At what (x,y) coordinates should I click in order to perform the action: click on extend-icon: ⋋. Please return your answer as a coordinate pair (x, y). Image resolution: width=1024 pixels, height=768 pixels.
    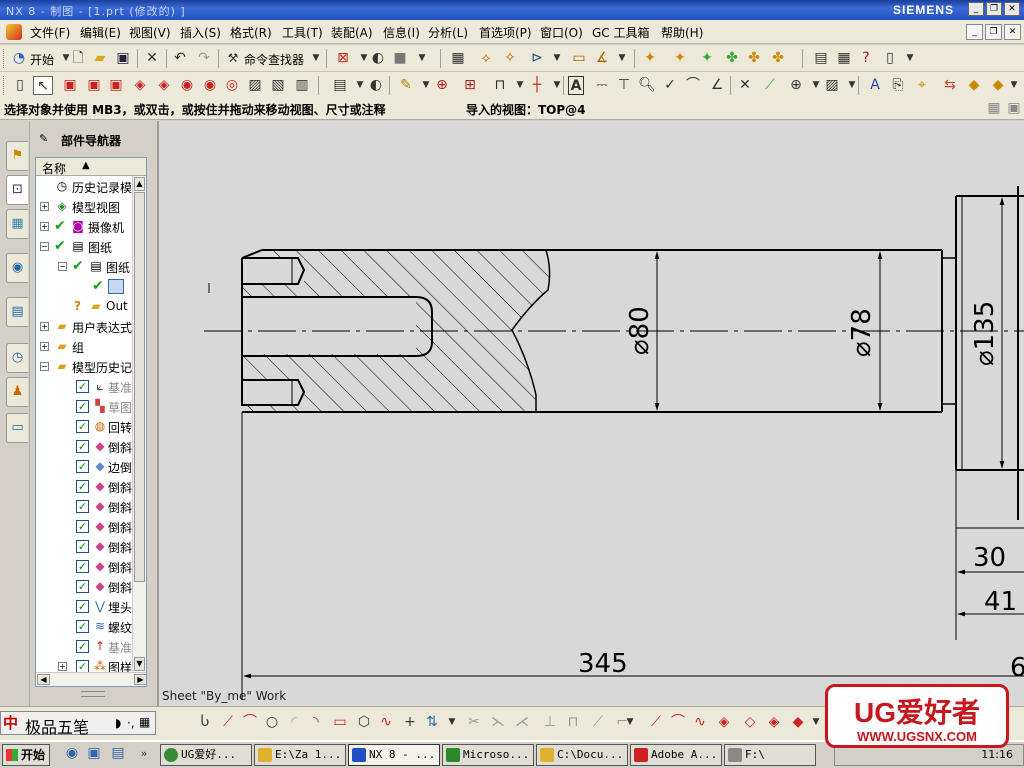
    Looking at the image, I should click on (498, 722).